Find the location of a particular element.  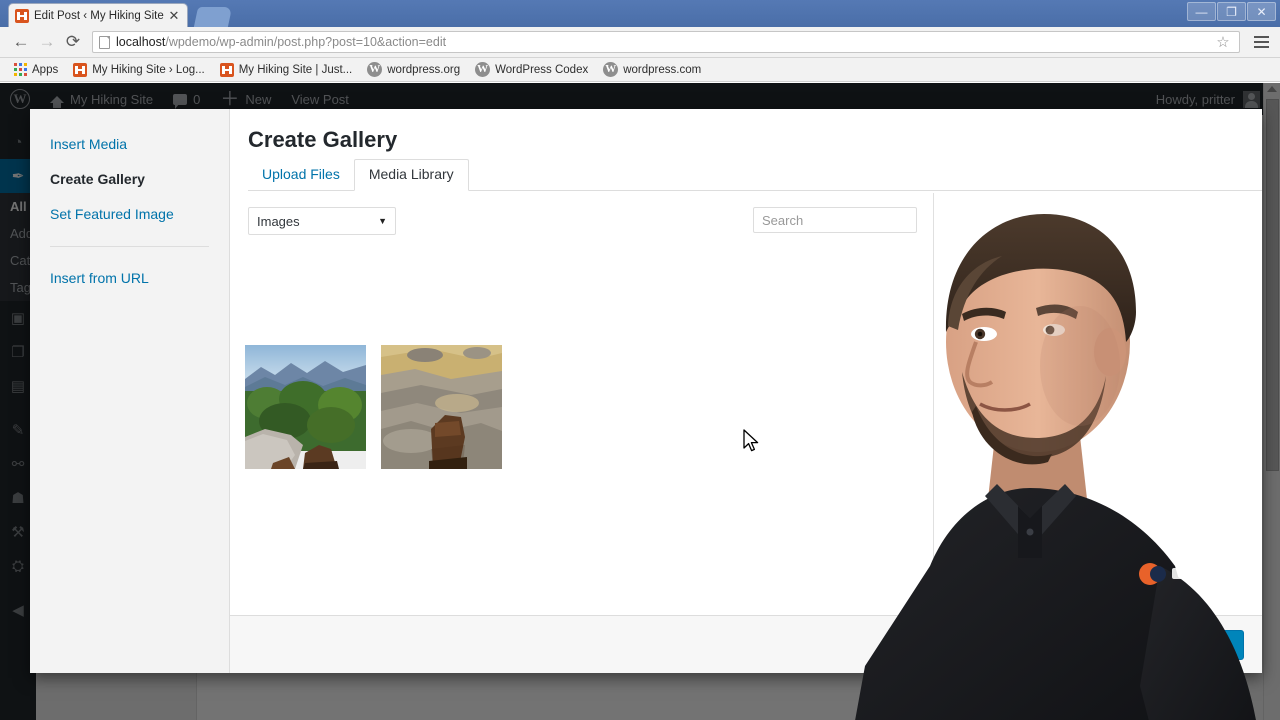

apps-grid-icon is located at coordinates (20, 69).